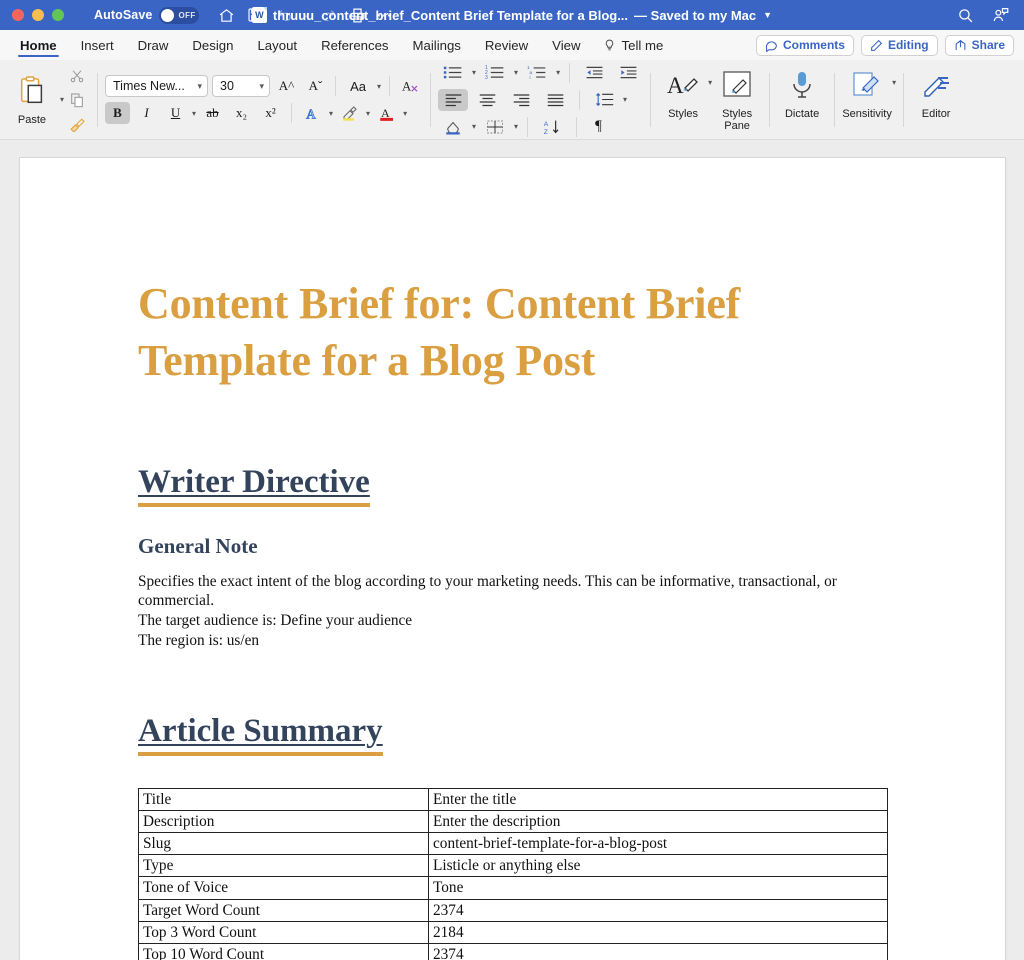 Image resolution: width=1024 pixels, height=960 pixels. What do you see at coordinates (283, 932) in the screenshot?
I see `table-cell-key: Top 3 Word Count` at bounding box center [283, 932].